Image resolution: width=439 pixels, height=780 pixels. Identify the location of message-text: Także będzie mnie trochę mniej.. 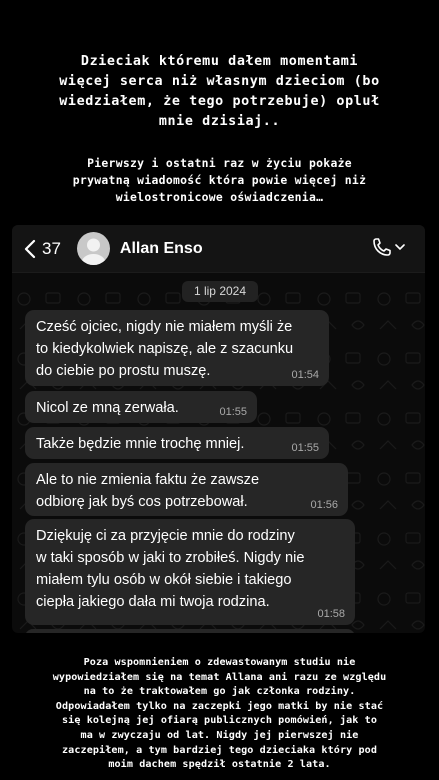
(140, 444).